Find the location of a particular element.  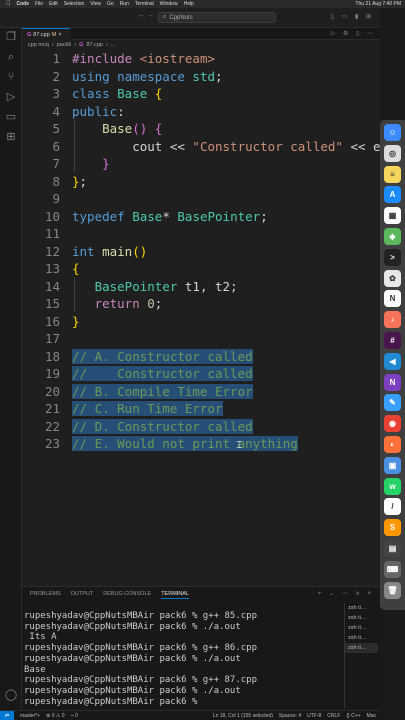

chrome-app-icon: ◎ is located at coordinates (392, 153).